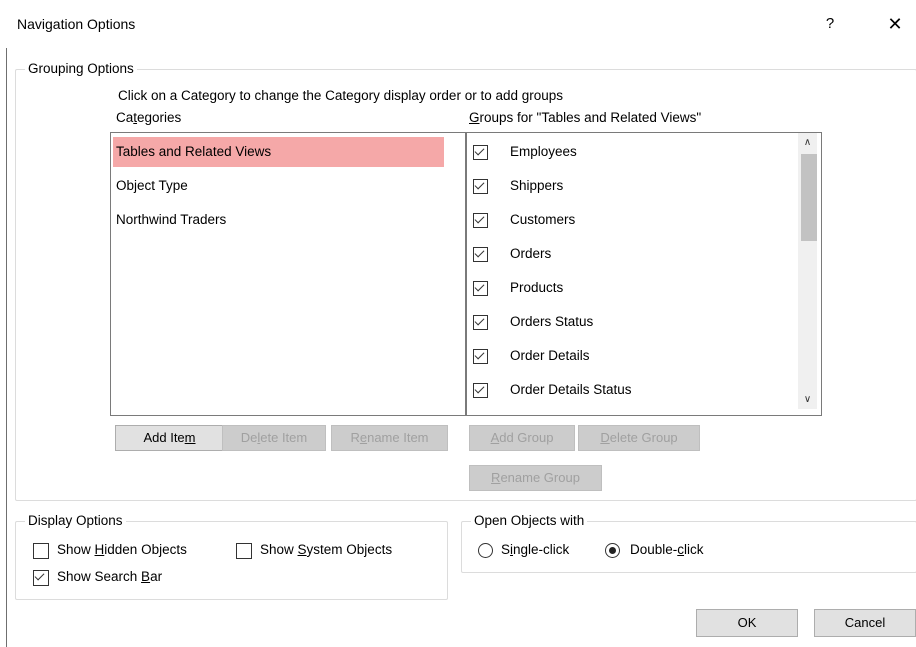 The image size is (916, 647). I want to click on groups-label: Groups for "Tables and Related Views", so click(585, 117).